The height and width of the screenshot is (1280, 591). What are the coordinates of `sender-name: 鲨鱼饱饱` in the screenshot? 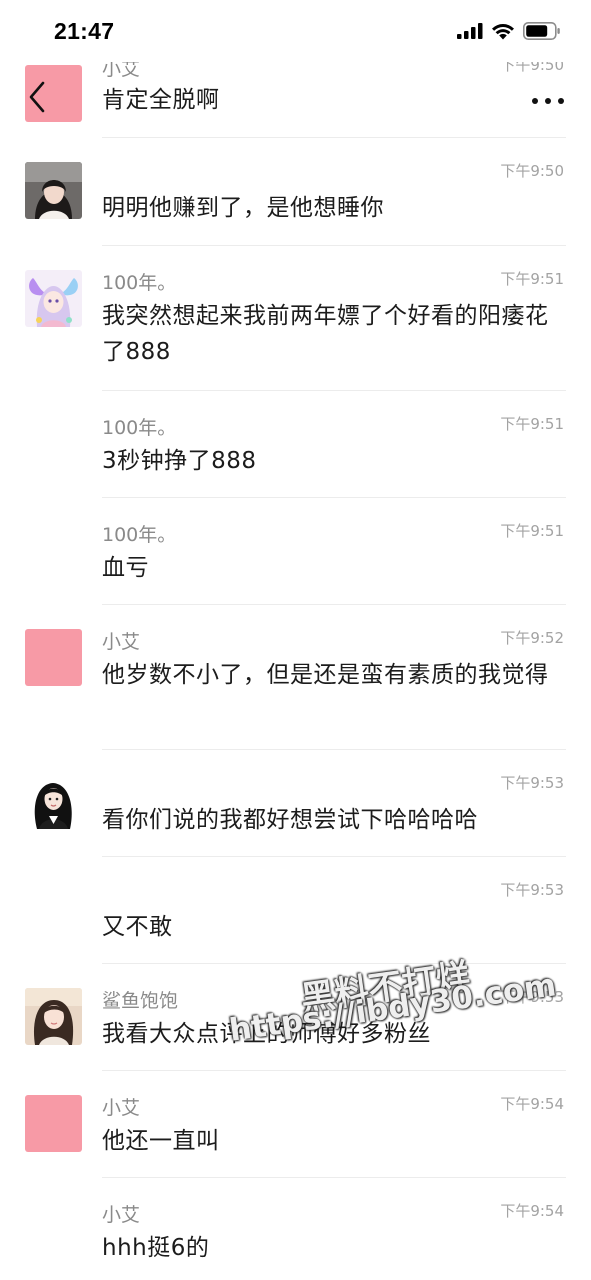 It's located at (140, 1001).